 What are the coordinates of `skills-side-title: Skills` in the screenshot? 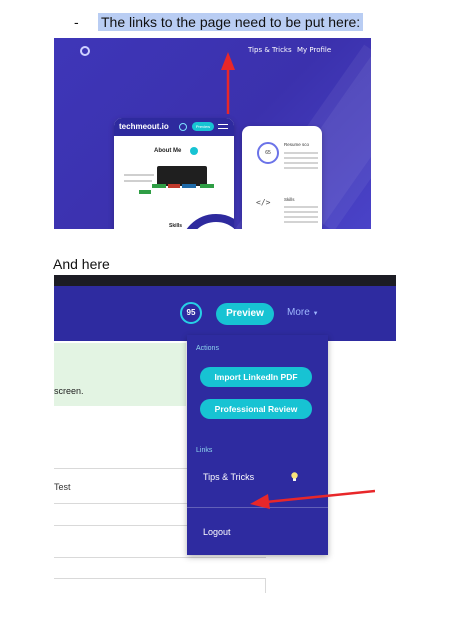 It's located at (289, 199).